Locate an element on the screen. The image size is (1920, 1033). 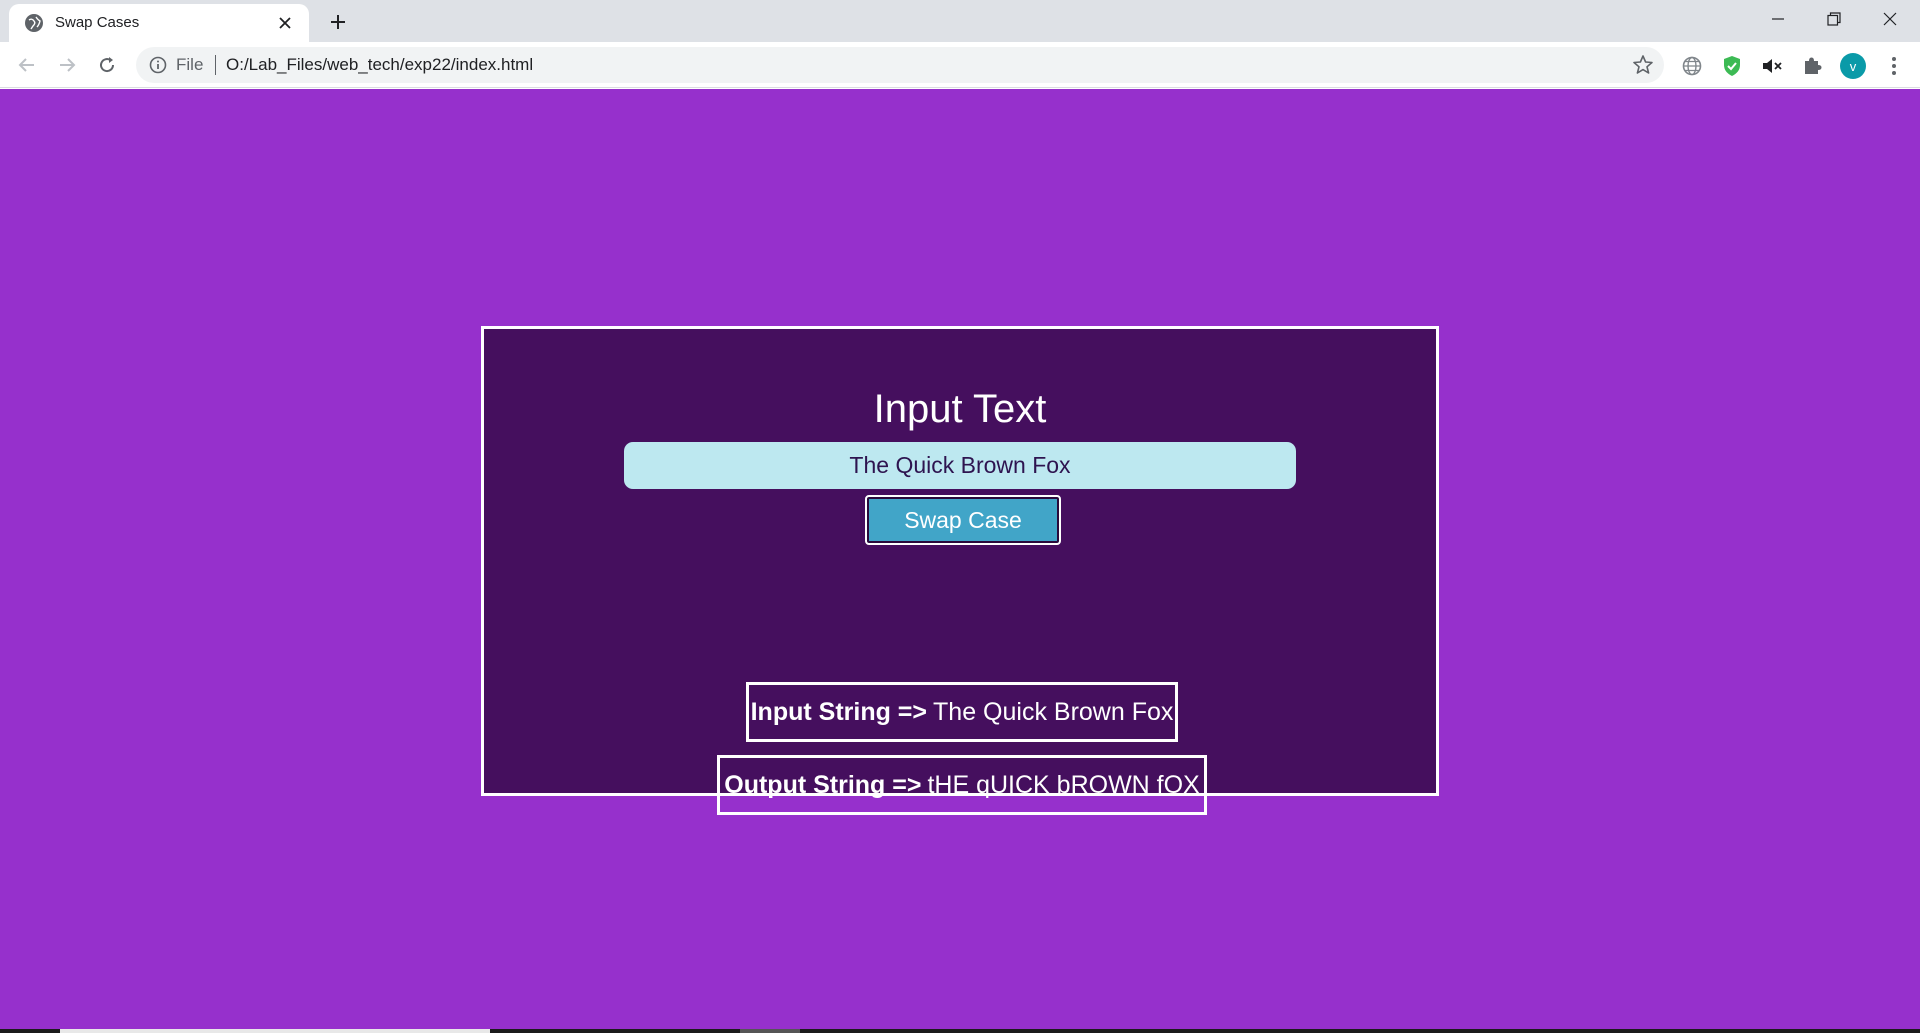
info-icon is located at coordinates (158, 65).